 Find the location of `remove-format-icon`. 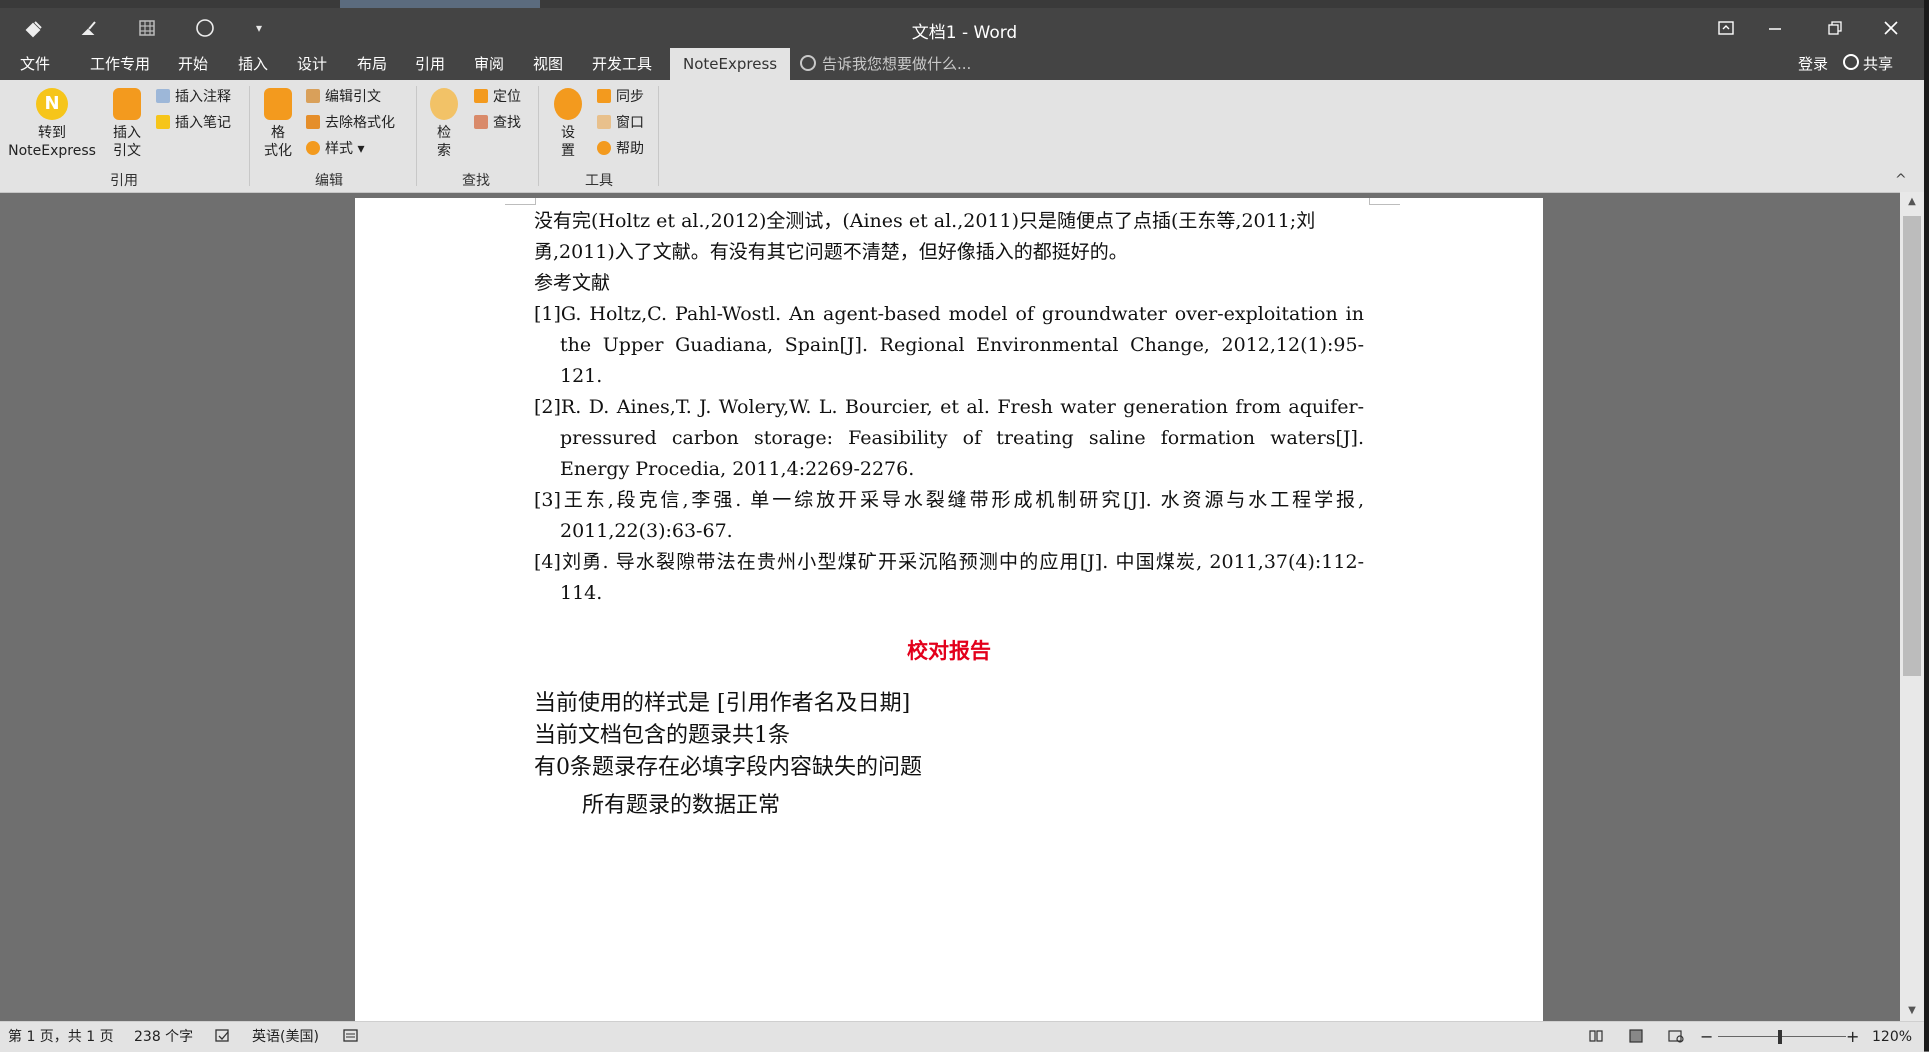

remove-format-icon is located at coordinates (313, 122).